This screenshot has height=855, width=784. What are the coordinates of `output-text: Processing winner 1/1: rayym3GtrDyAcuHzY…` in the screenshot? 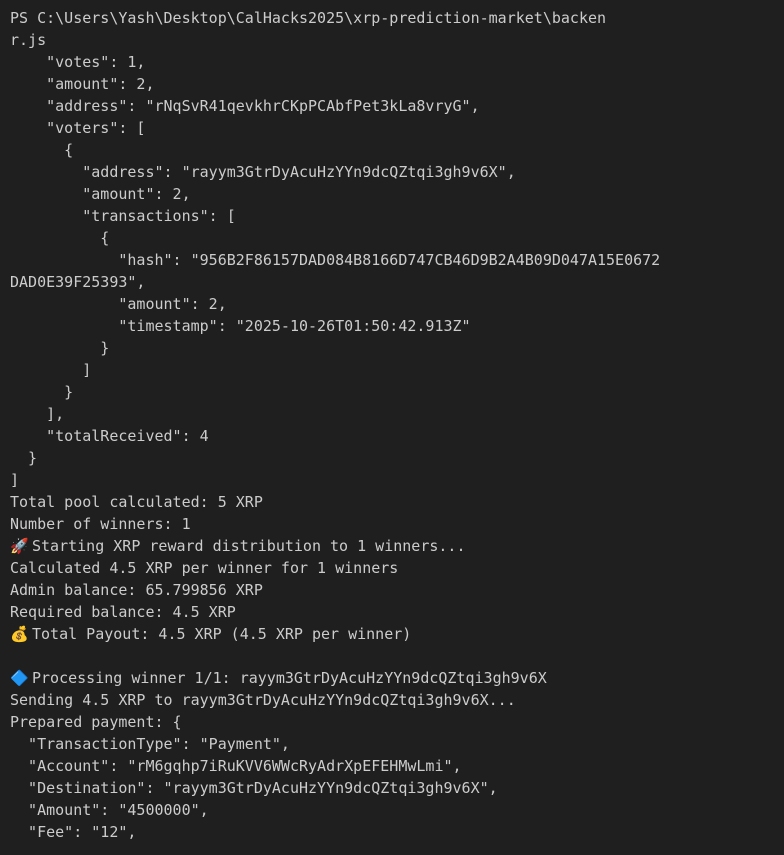 It's located at (289, 678).